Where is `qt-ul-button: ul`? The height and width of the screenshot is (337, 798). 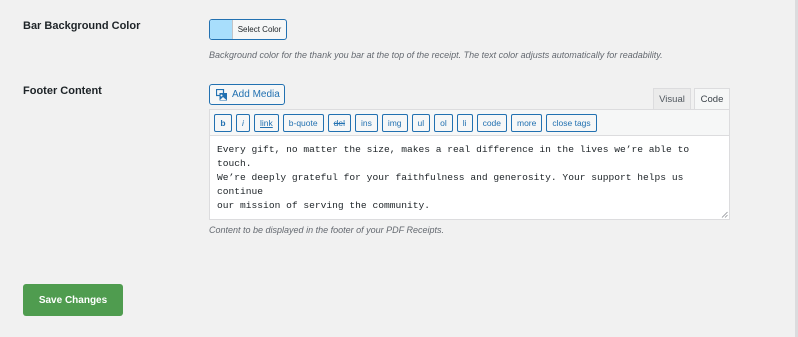
qt-ul-button: ul is located at coordinates (421, 122).